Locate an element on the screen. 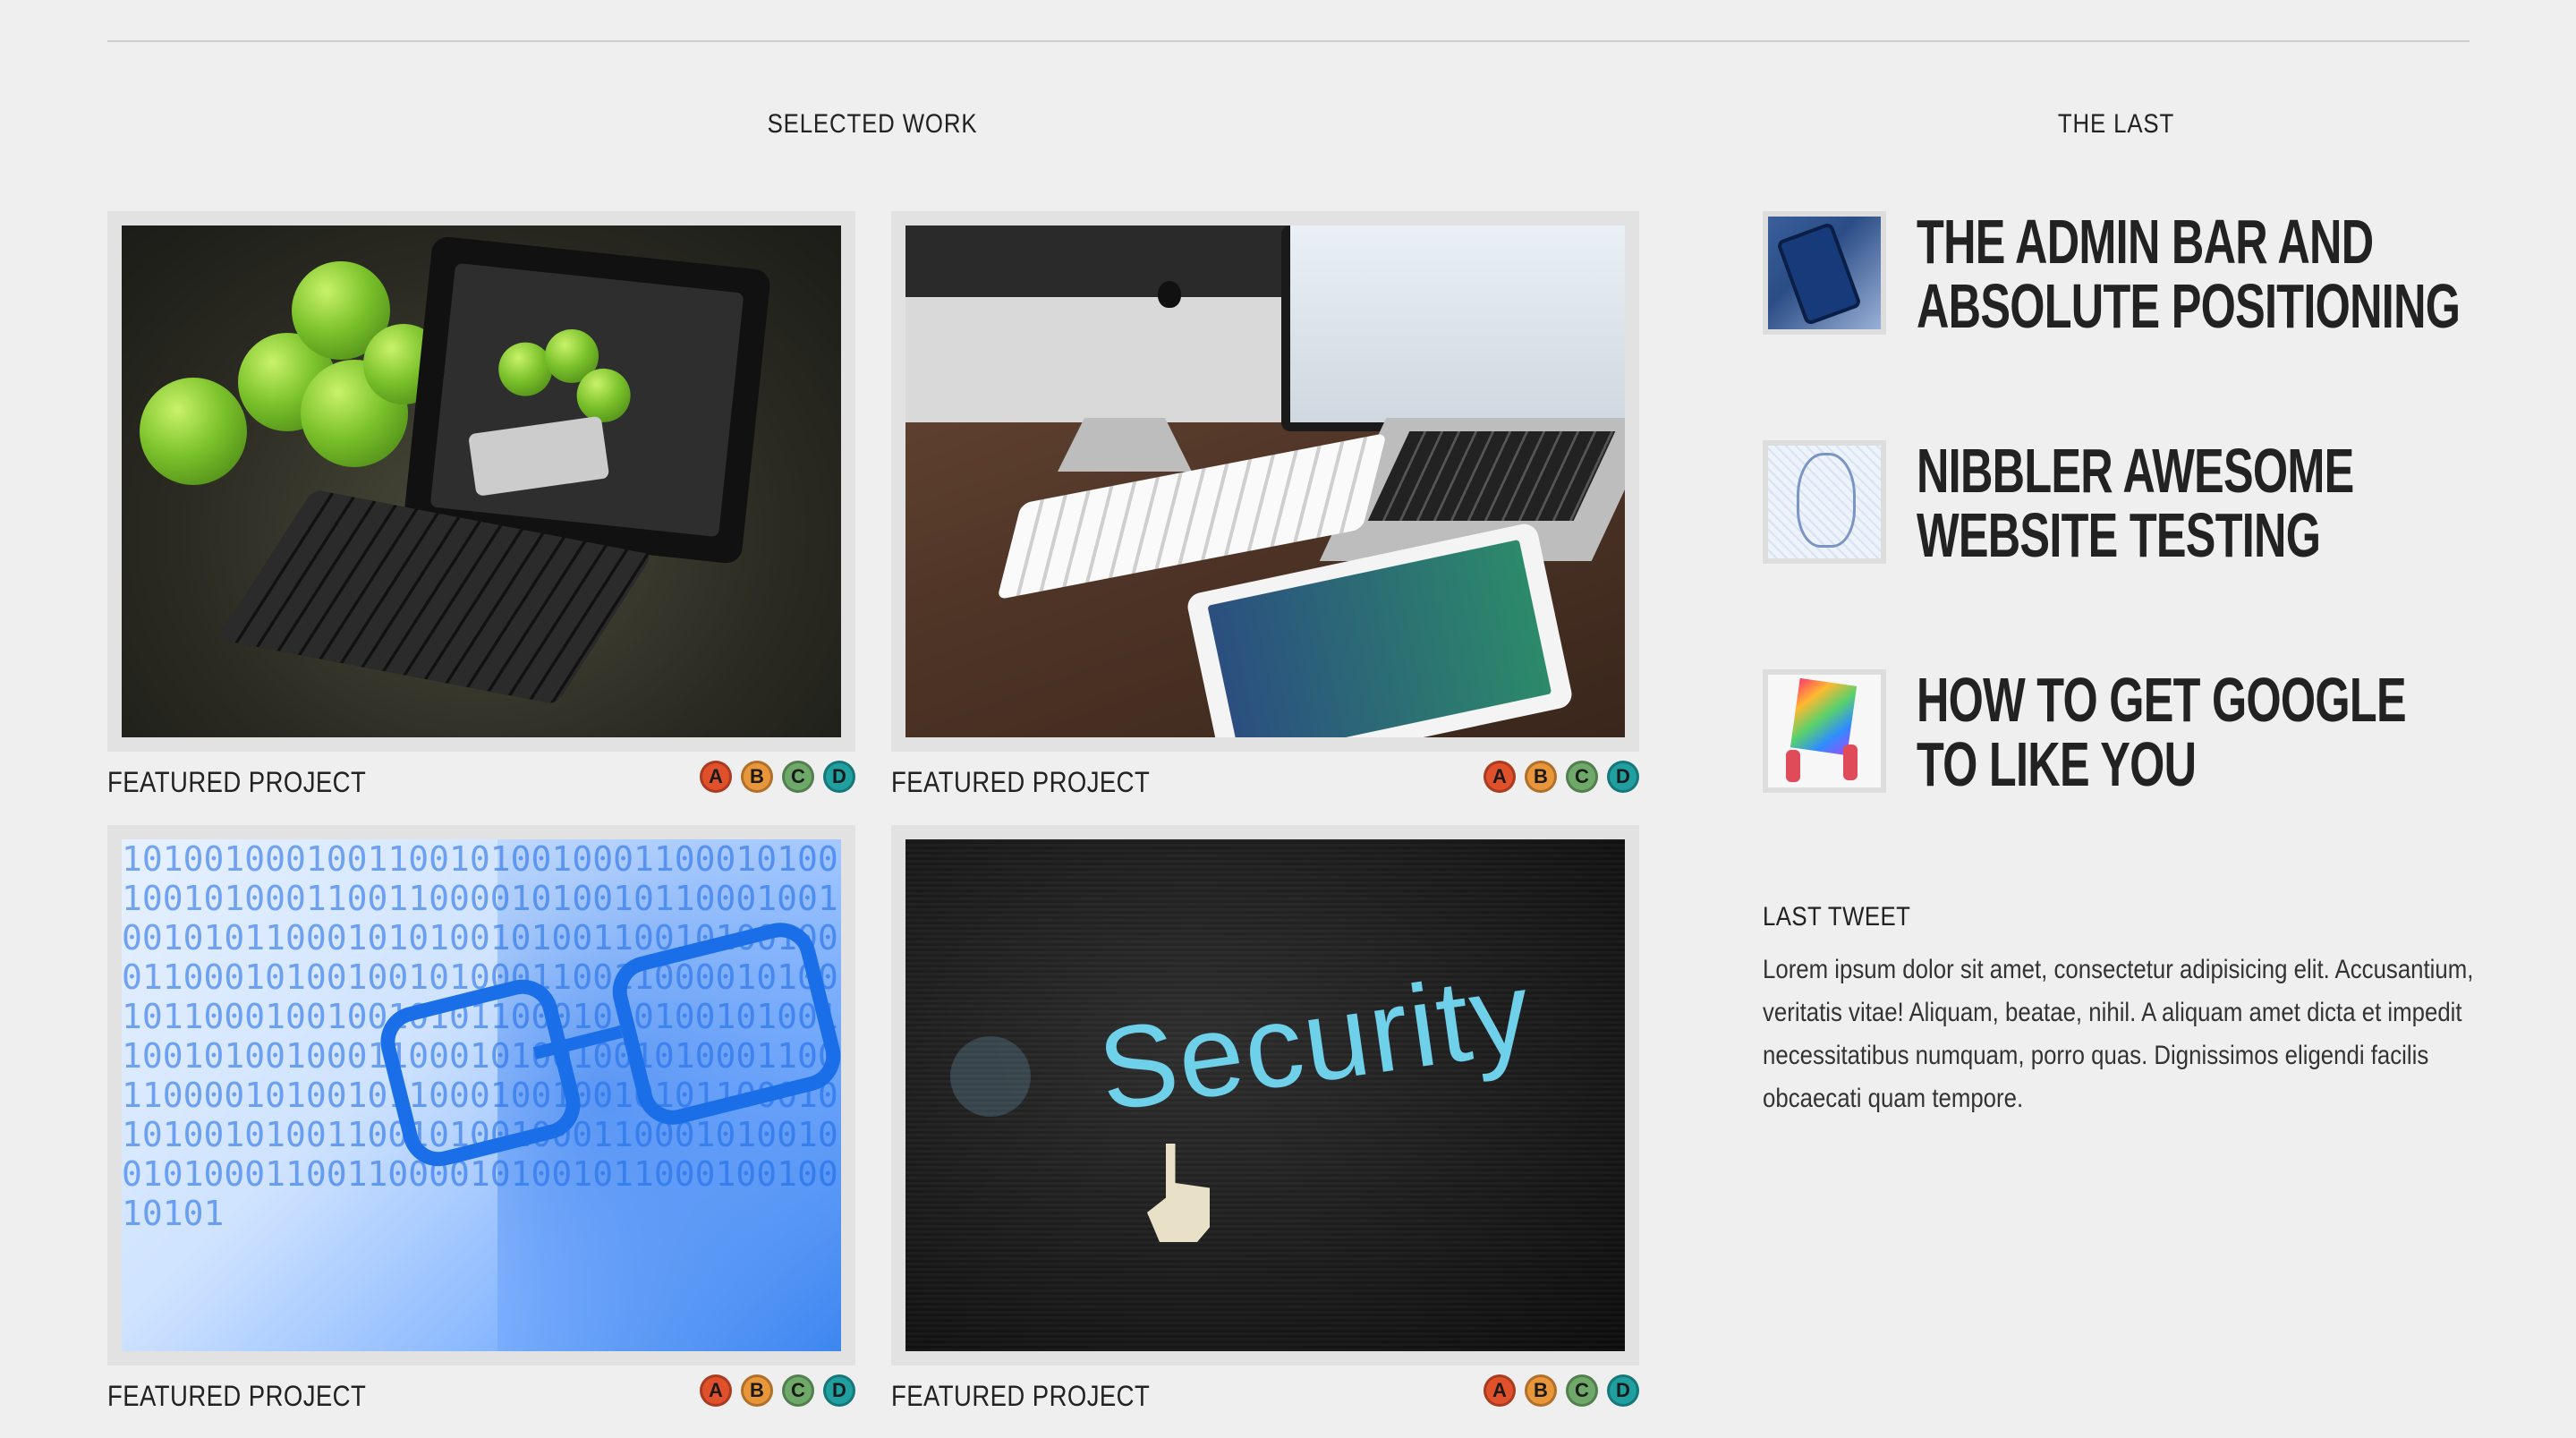  project-image-frame: Security is located at coordinates (1265, 1096).